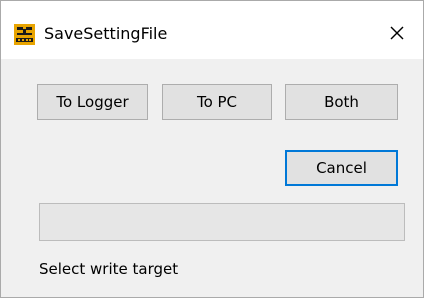 The height and width of the screenshot is (298, 424). What do you see at coordinates (109, 269) in the screenshot?
I see `status-text: Select write target` at bounding box center [109, 269].